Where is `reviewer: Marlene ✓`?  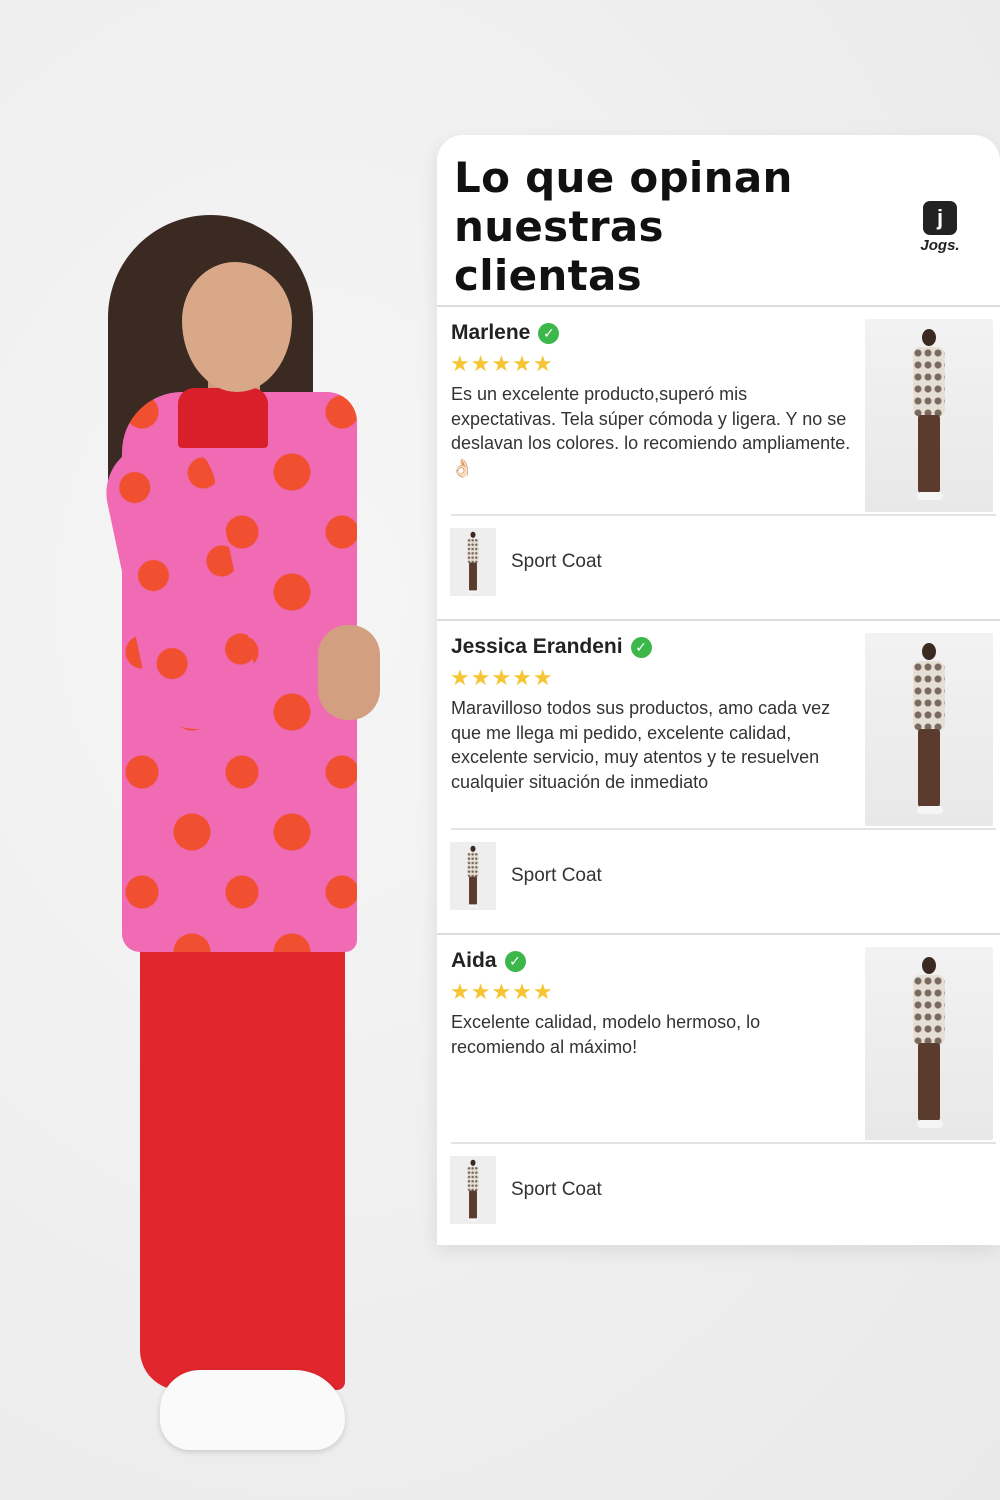 reviewer: Marlene ✓ is located at coordinates (505, 333).